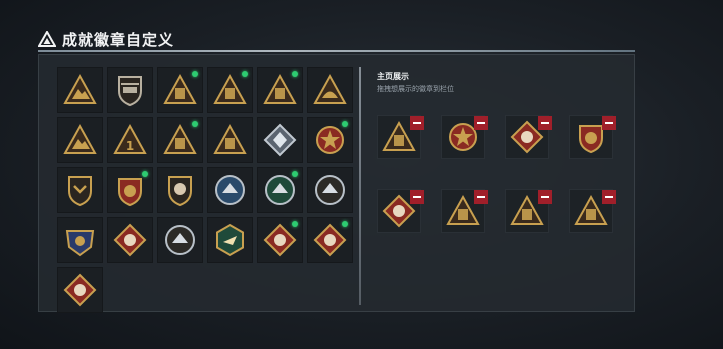 This screenshot has height=349, width=723. I want to click on crystal-diamond-badge-icon, so click(280, 140).